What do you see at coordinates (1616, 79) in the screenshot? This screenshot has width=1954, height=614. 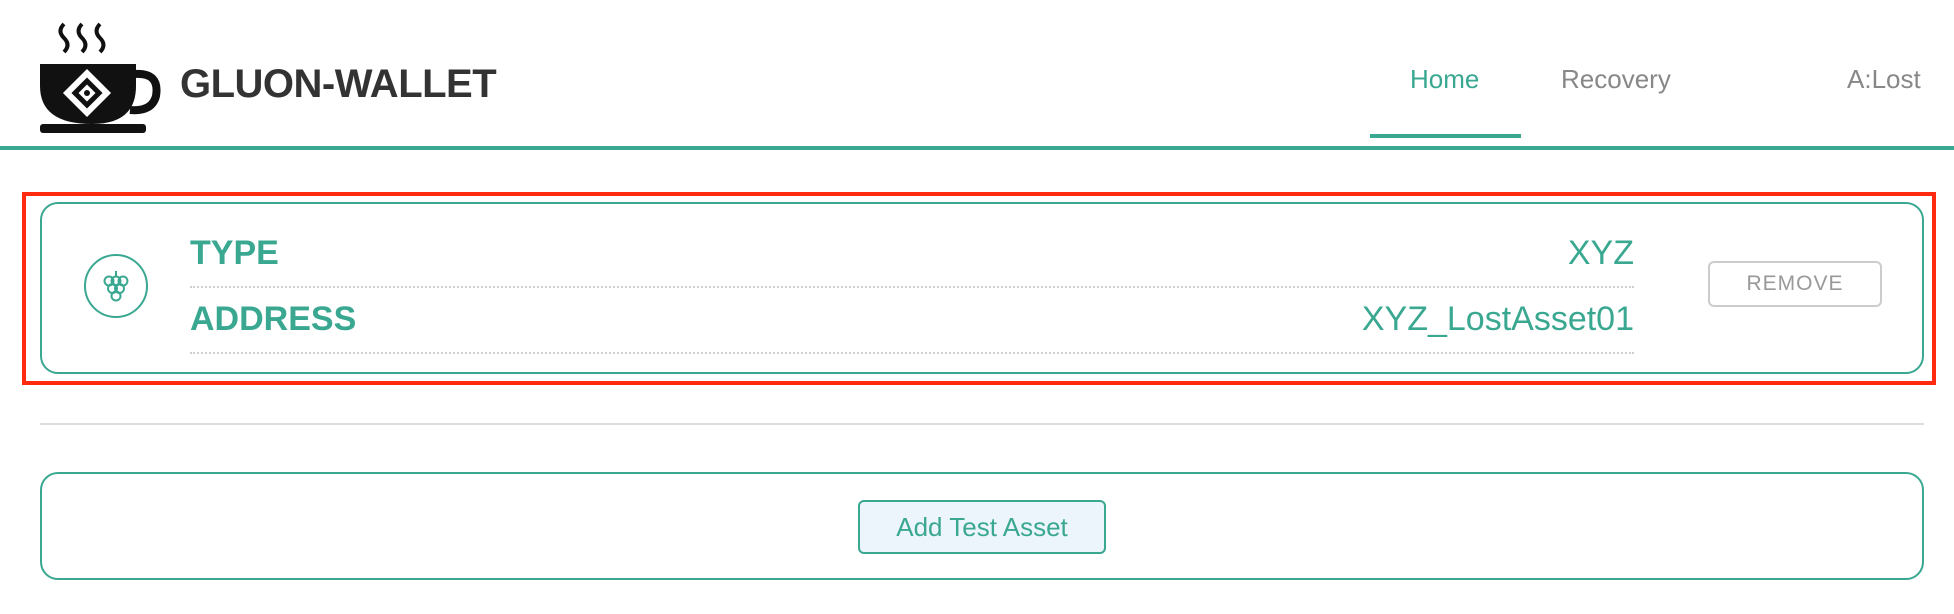 I see `nav-tab-recovery: Recovery` at bounding box center [1616, 79].